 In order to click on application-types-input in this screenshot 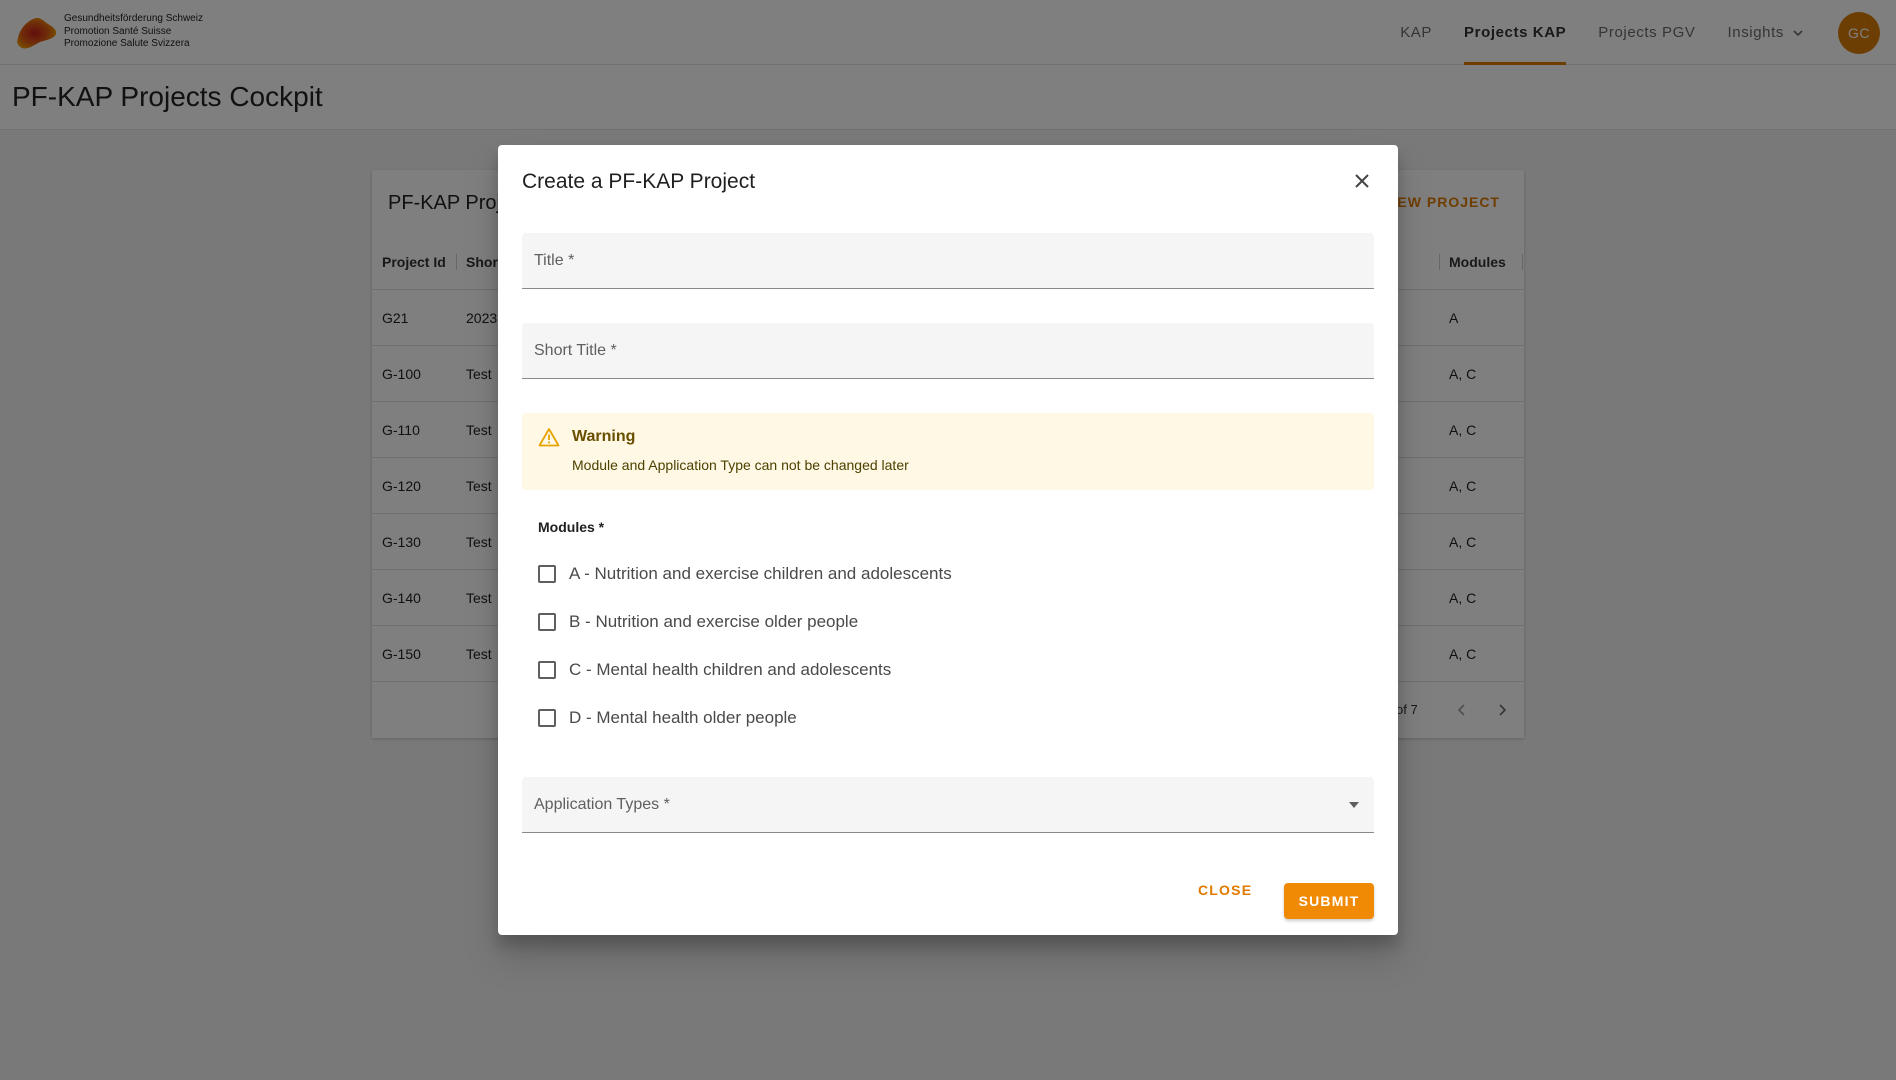, I will do `click(948, 804)`.